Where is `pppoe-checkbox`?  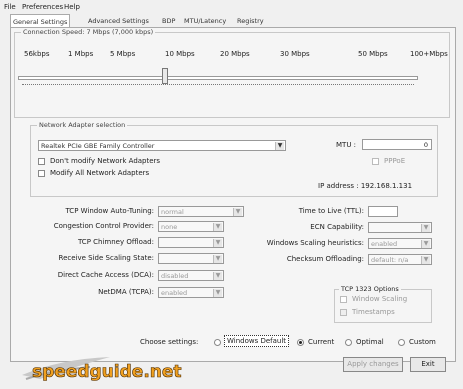 pppoe-checkbox is located at coordinates (375, 161).